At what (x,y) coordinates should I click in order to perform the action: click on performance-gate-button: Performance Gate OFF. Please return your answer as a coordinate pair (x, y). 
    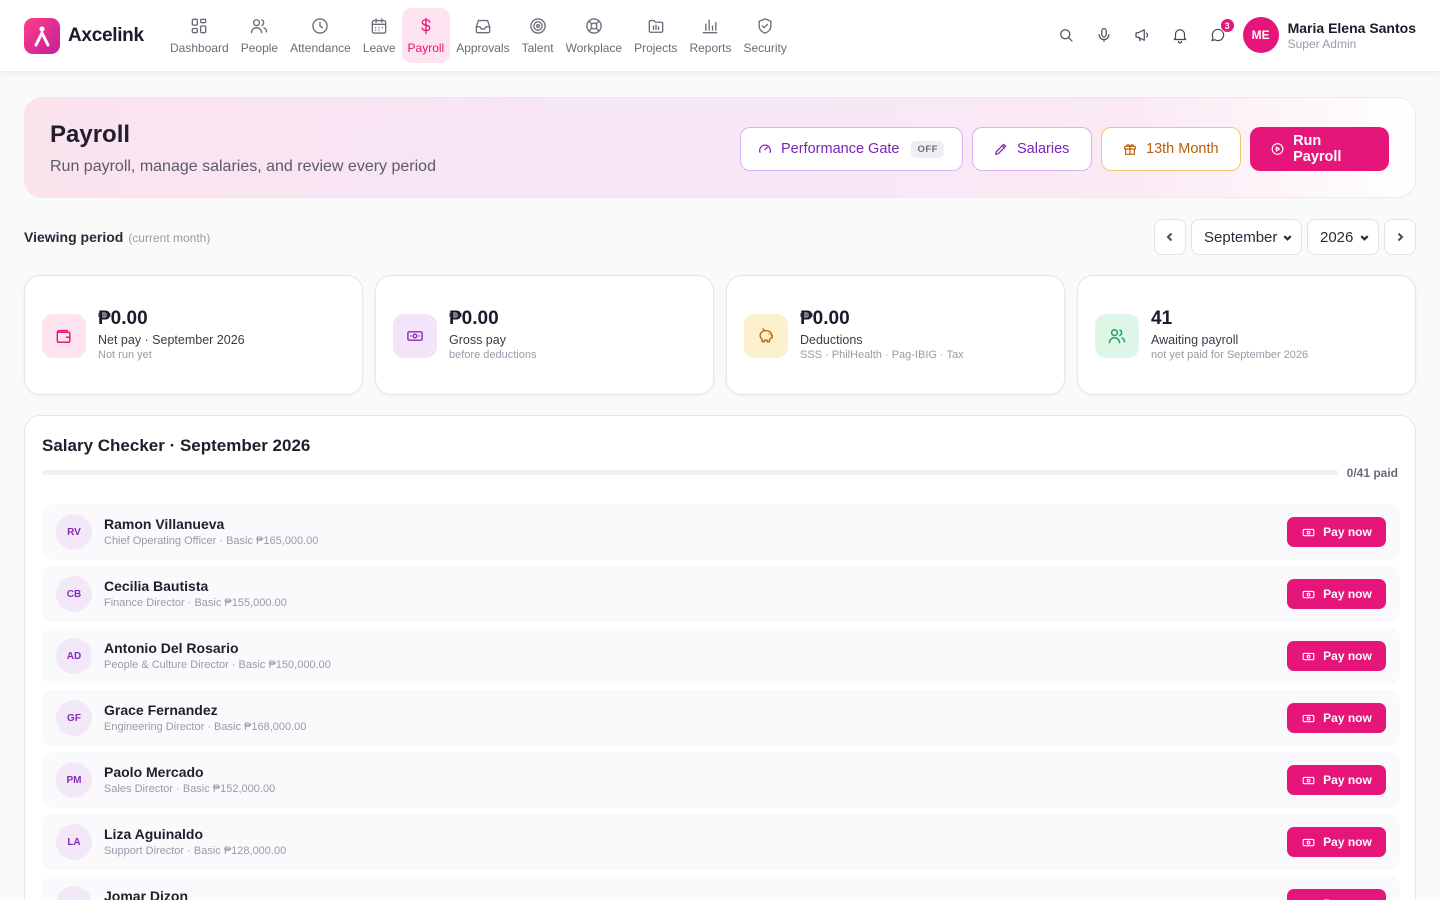
    Looking at the image, I should click on (851, 149).